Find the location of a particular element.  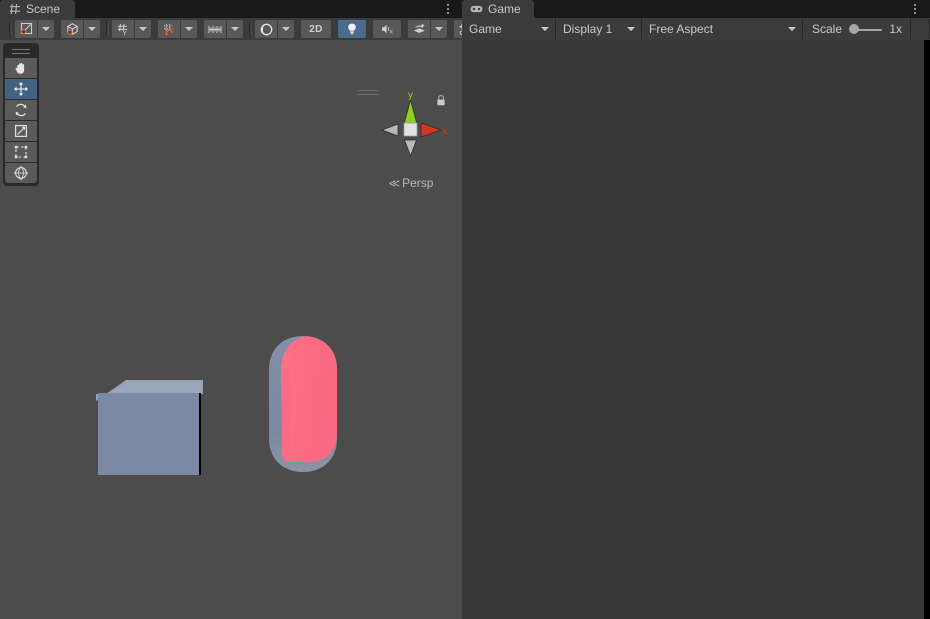

tab-game: Game is located at coordinates (498, 9).